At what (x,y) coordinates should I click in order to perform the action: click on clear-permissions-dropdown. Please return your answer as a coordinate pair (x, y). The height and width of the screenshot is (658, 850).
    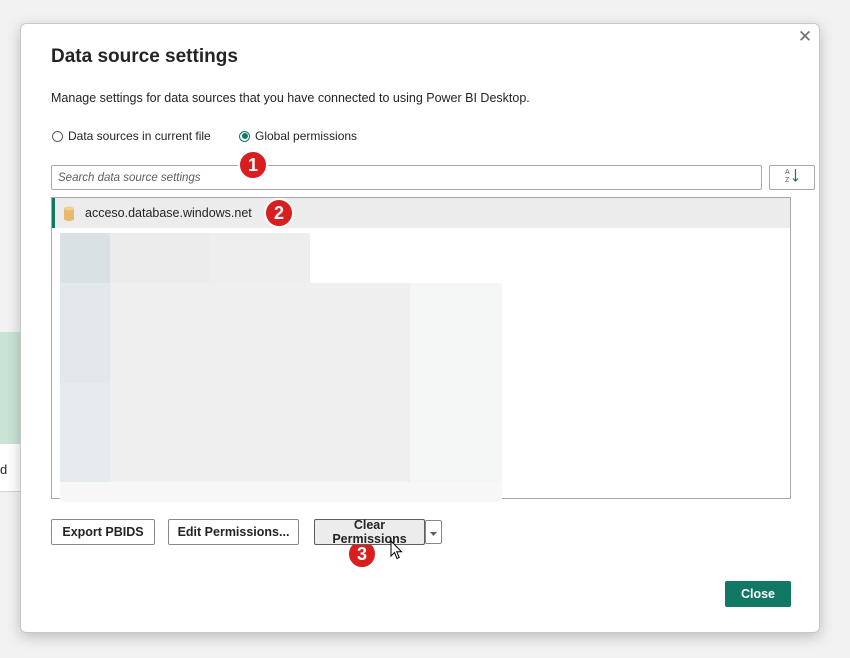
    Looking at the image, I should click on (433, 532).